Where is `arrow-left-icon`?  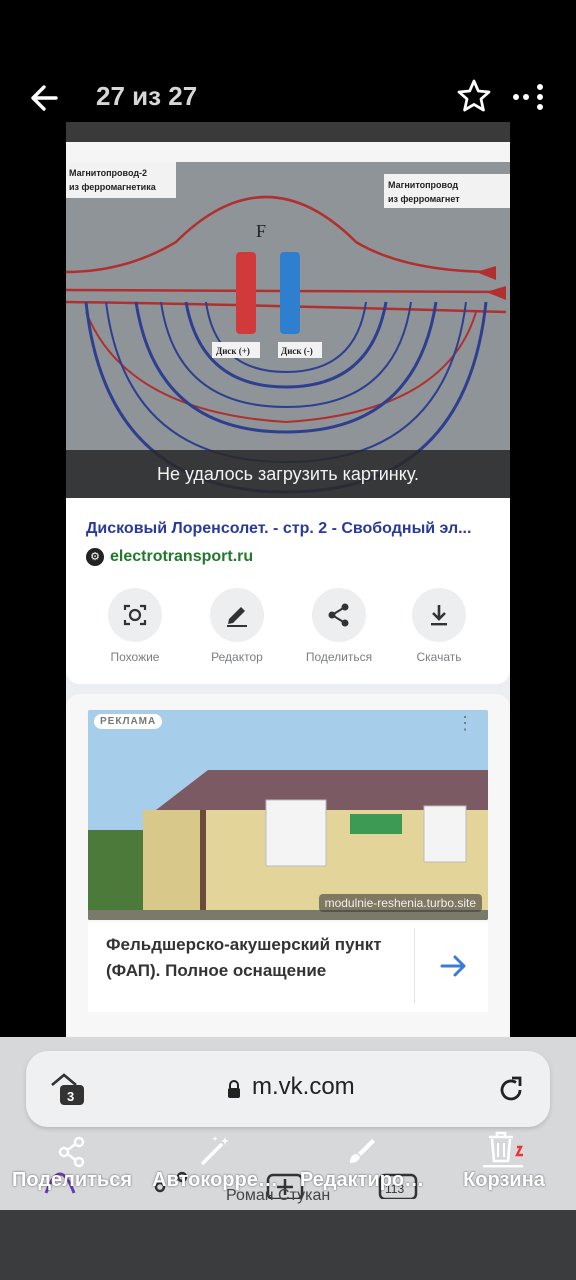 arrow-left-icon is located at coordinates (44, 98).